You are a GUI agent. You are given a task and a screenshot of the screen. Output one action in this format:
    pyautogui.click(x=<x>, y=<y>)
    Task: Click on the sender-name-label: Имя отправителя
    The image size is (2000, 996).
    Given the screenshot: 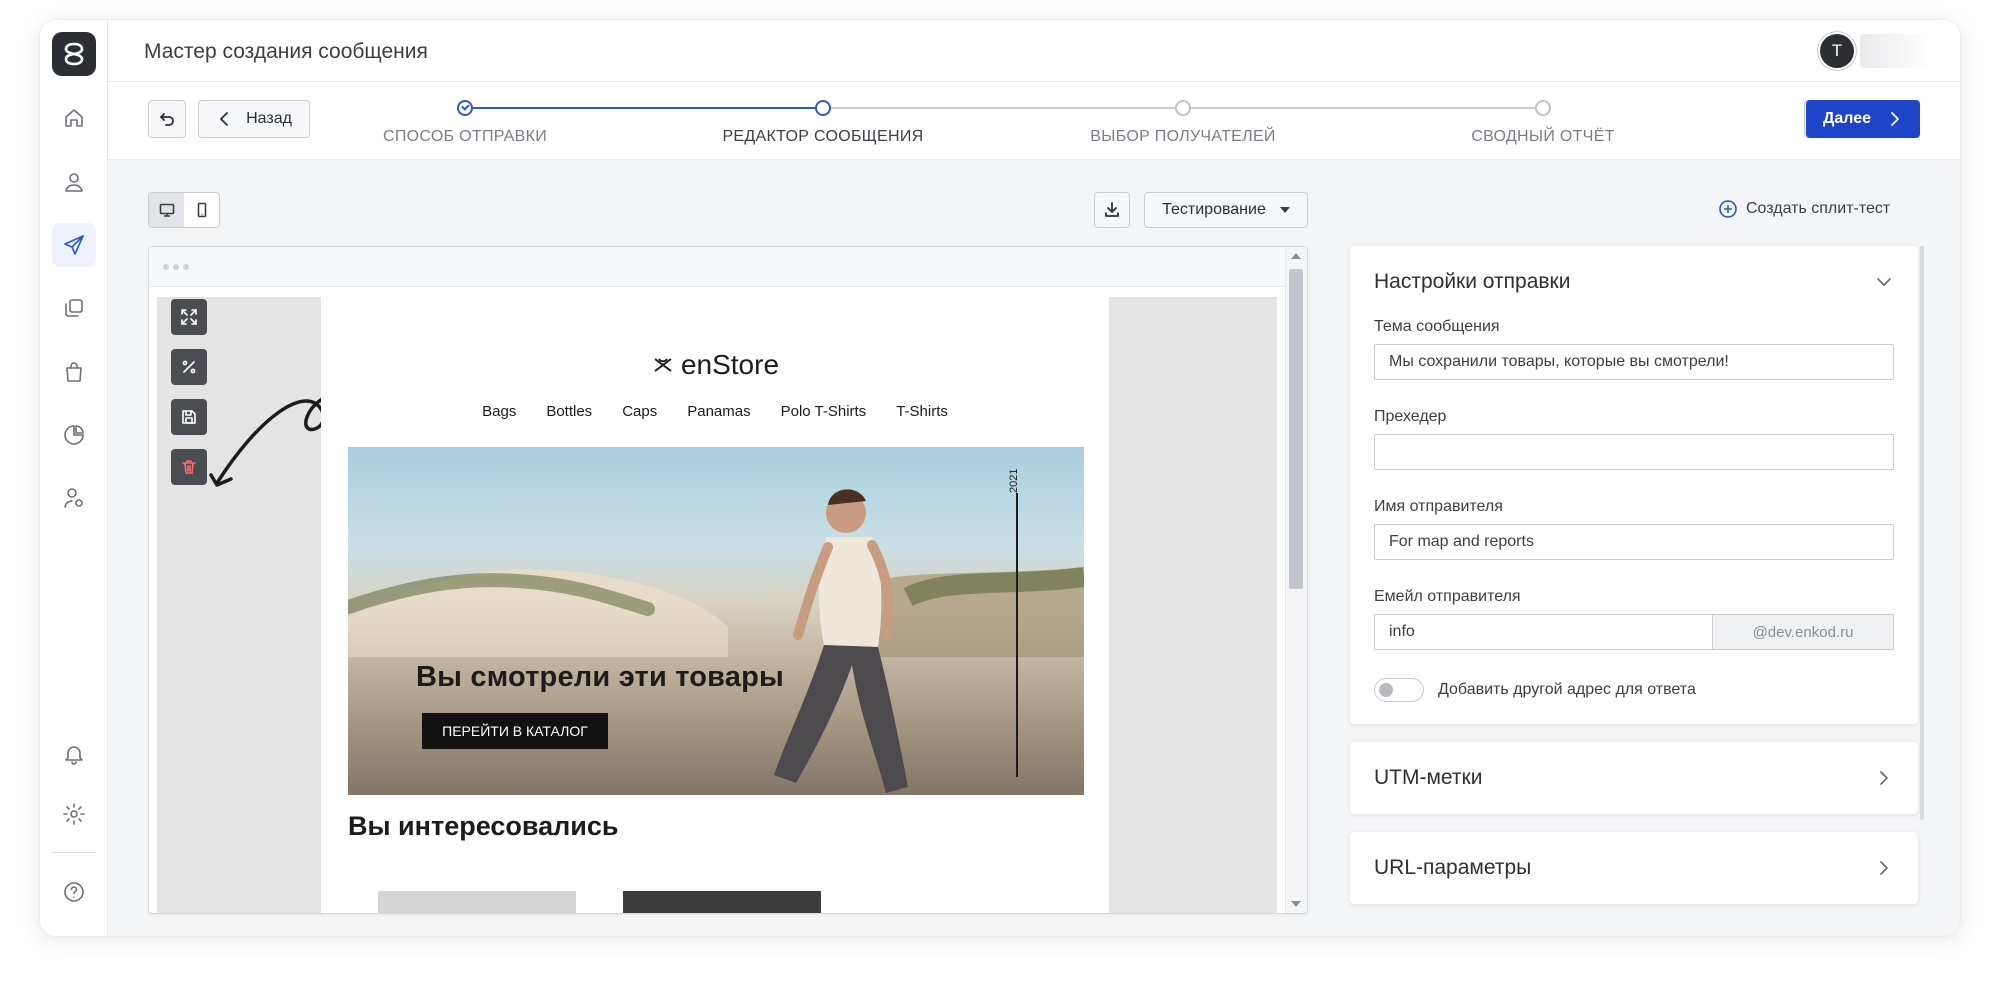 What is the action you would take?
    pyautogui.click(x=1438, y=506)
    